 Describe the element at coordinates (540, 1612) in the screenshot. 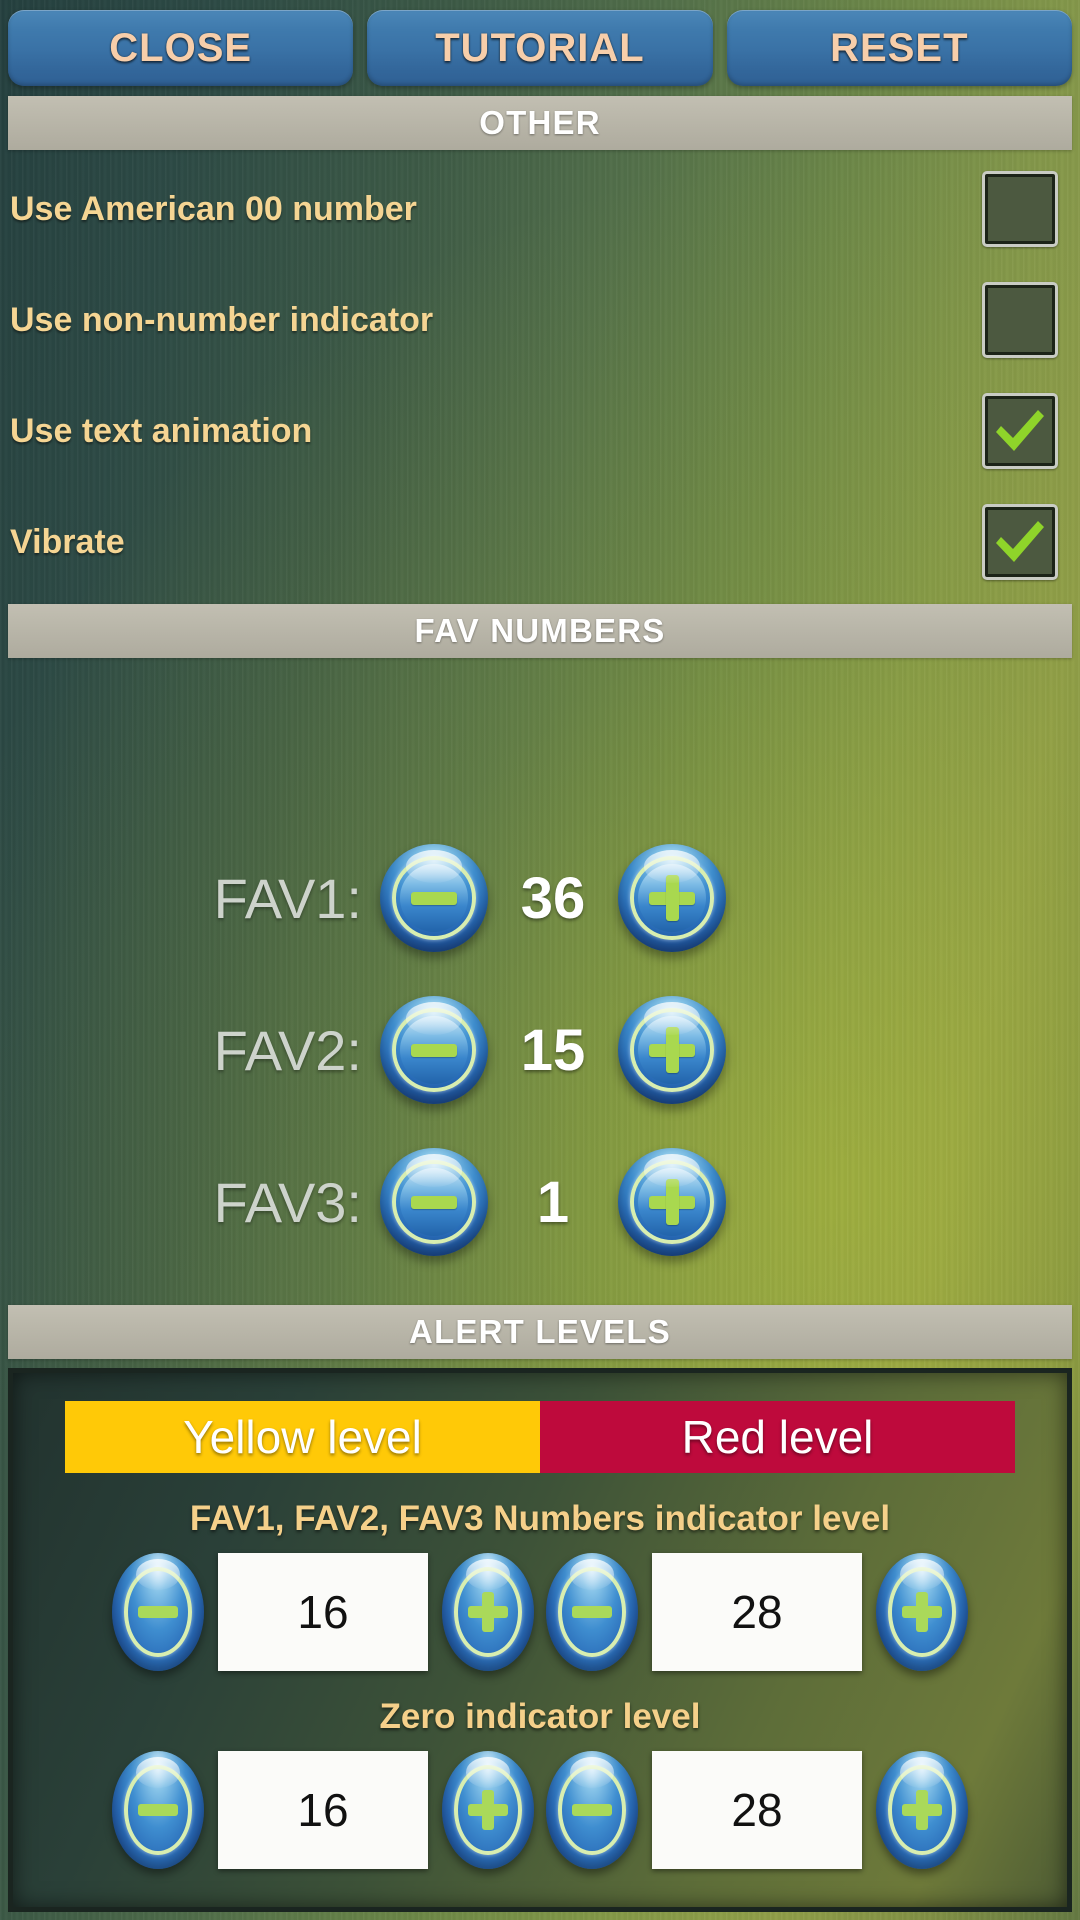

I see `fav-indicator-level-steppers: 16 28` at that location.